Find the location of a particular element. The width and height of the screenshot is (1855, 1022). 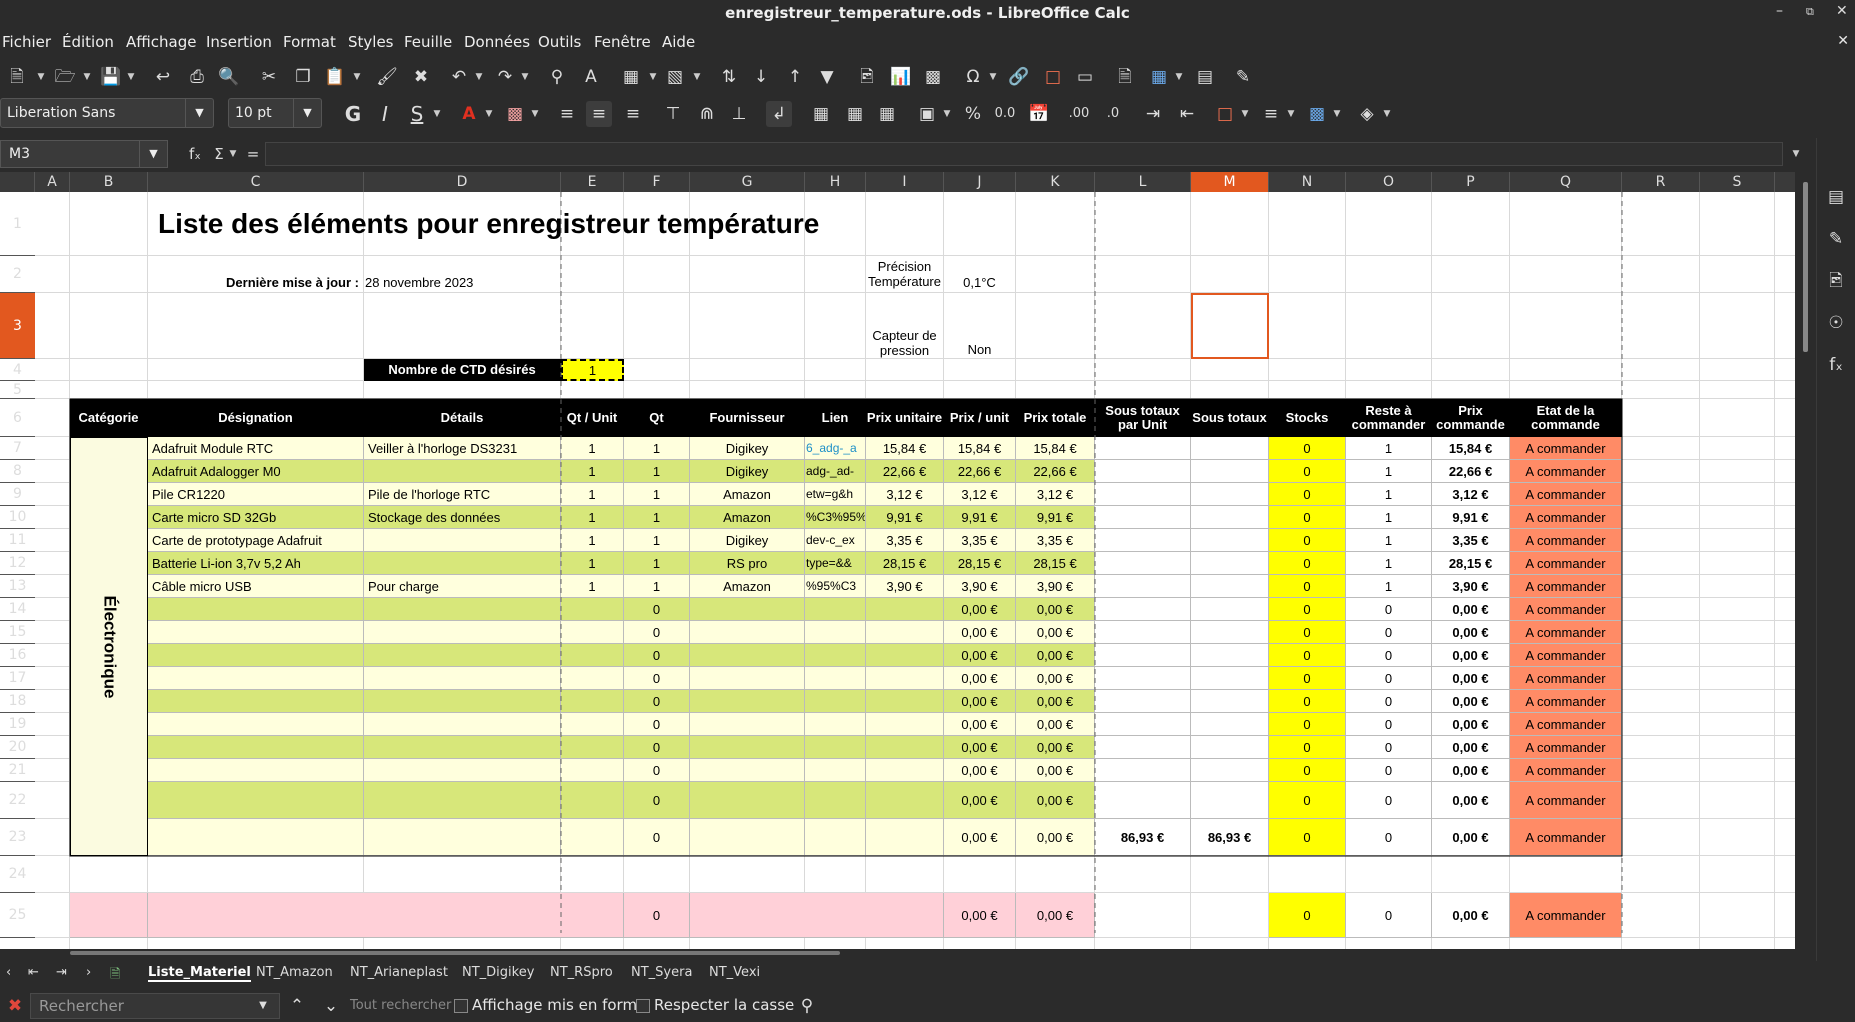

number-format-icon: 0.0 is located at coordinates (1005, 114).